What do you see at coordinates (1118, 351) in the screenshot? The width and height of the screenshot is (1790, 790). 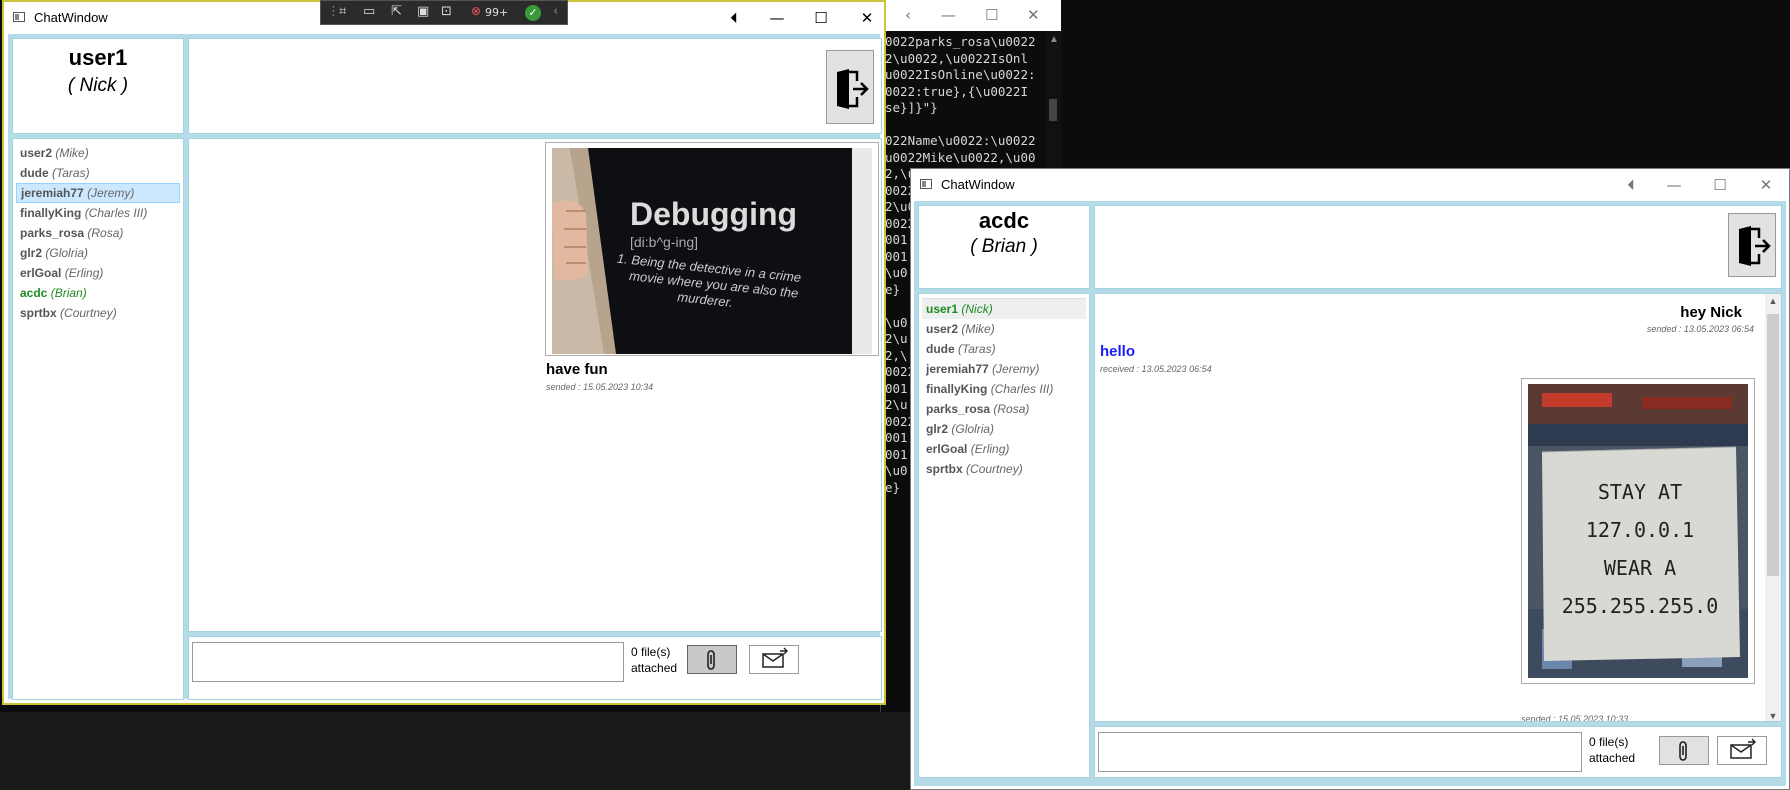 I see `received-message-text: hello` at bounding box center [1118, 351].